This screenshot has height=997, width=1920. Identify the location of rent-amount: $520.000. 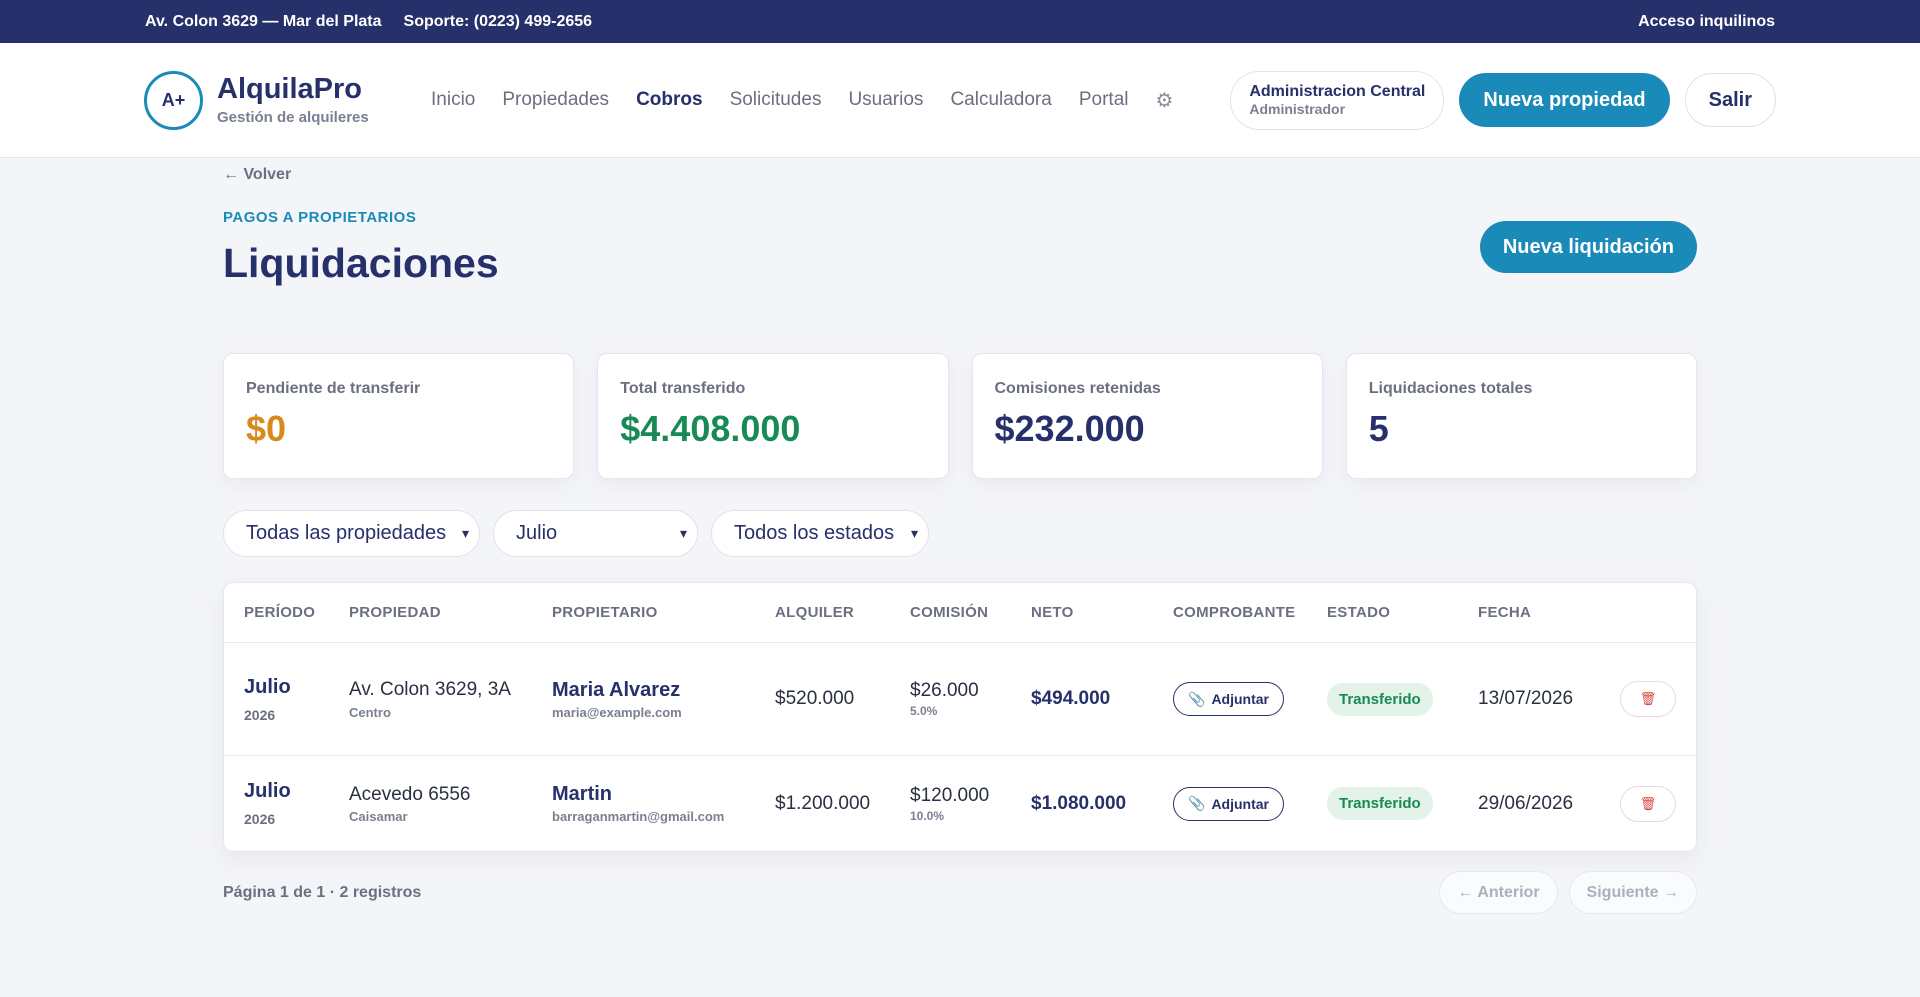
(815, 698).